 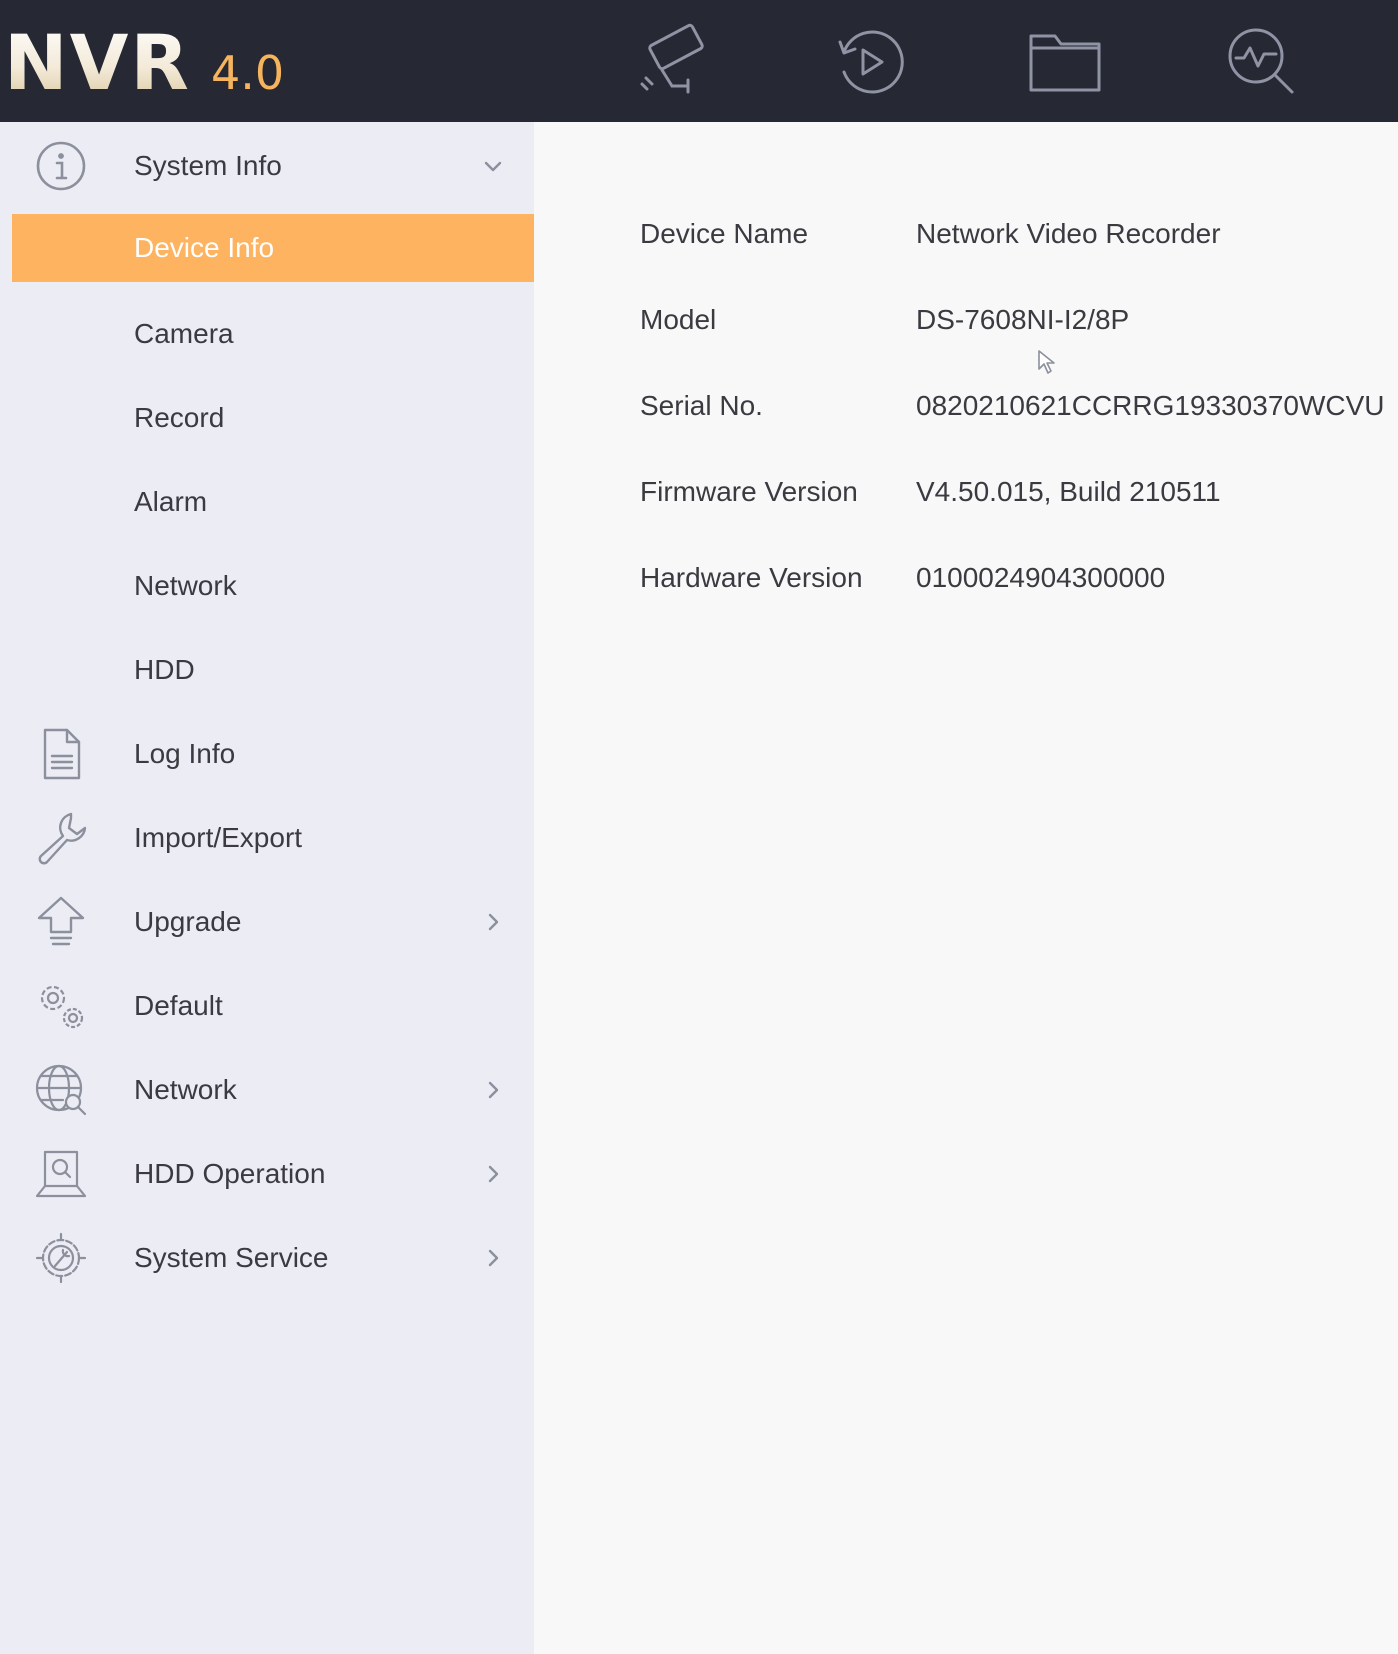 I want to click on menu-network-info: Network, so click(x=267, y=586).